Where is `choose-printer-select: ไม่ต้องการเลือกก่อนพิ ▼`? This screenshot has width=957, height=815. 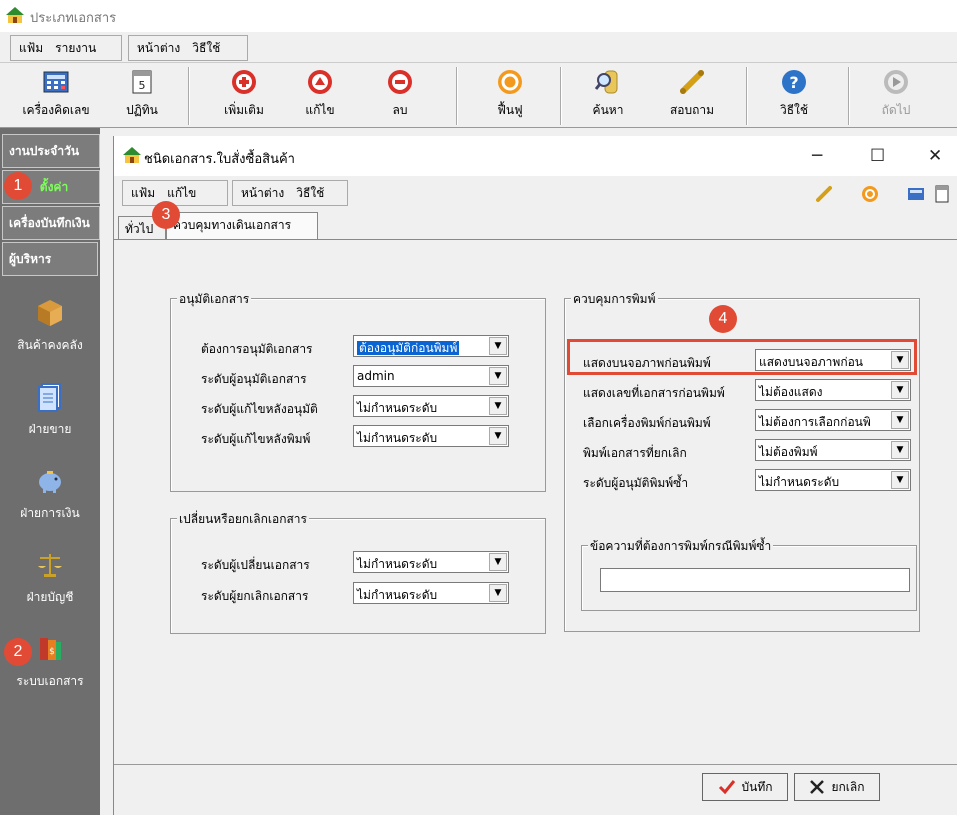 choose-printer-select: ไม่ต้องการเลือกก่อนพิ ▼ is located at coordinates (833, 420).